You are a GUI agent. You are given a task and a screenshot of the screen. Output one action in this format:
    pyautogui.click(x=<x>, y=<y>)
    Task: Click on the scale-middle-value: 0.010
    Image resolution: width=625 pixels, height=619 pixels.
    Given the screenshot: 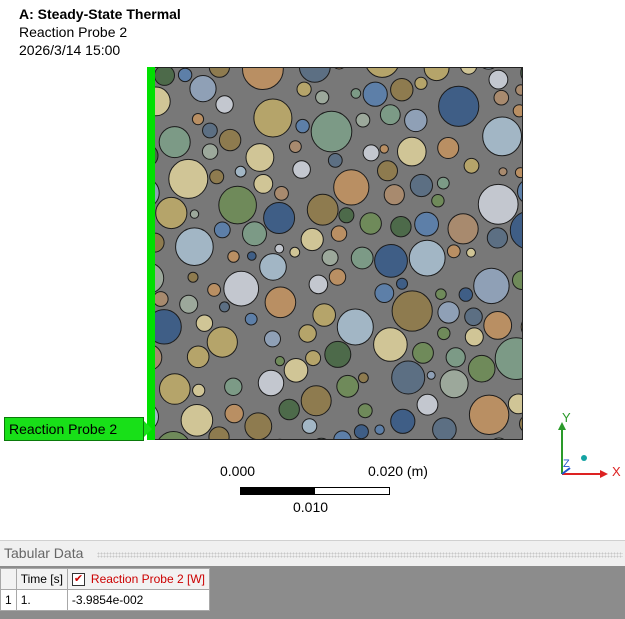 What is the action you would take?
    pyautogui.click(x=311, y=507)
    